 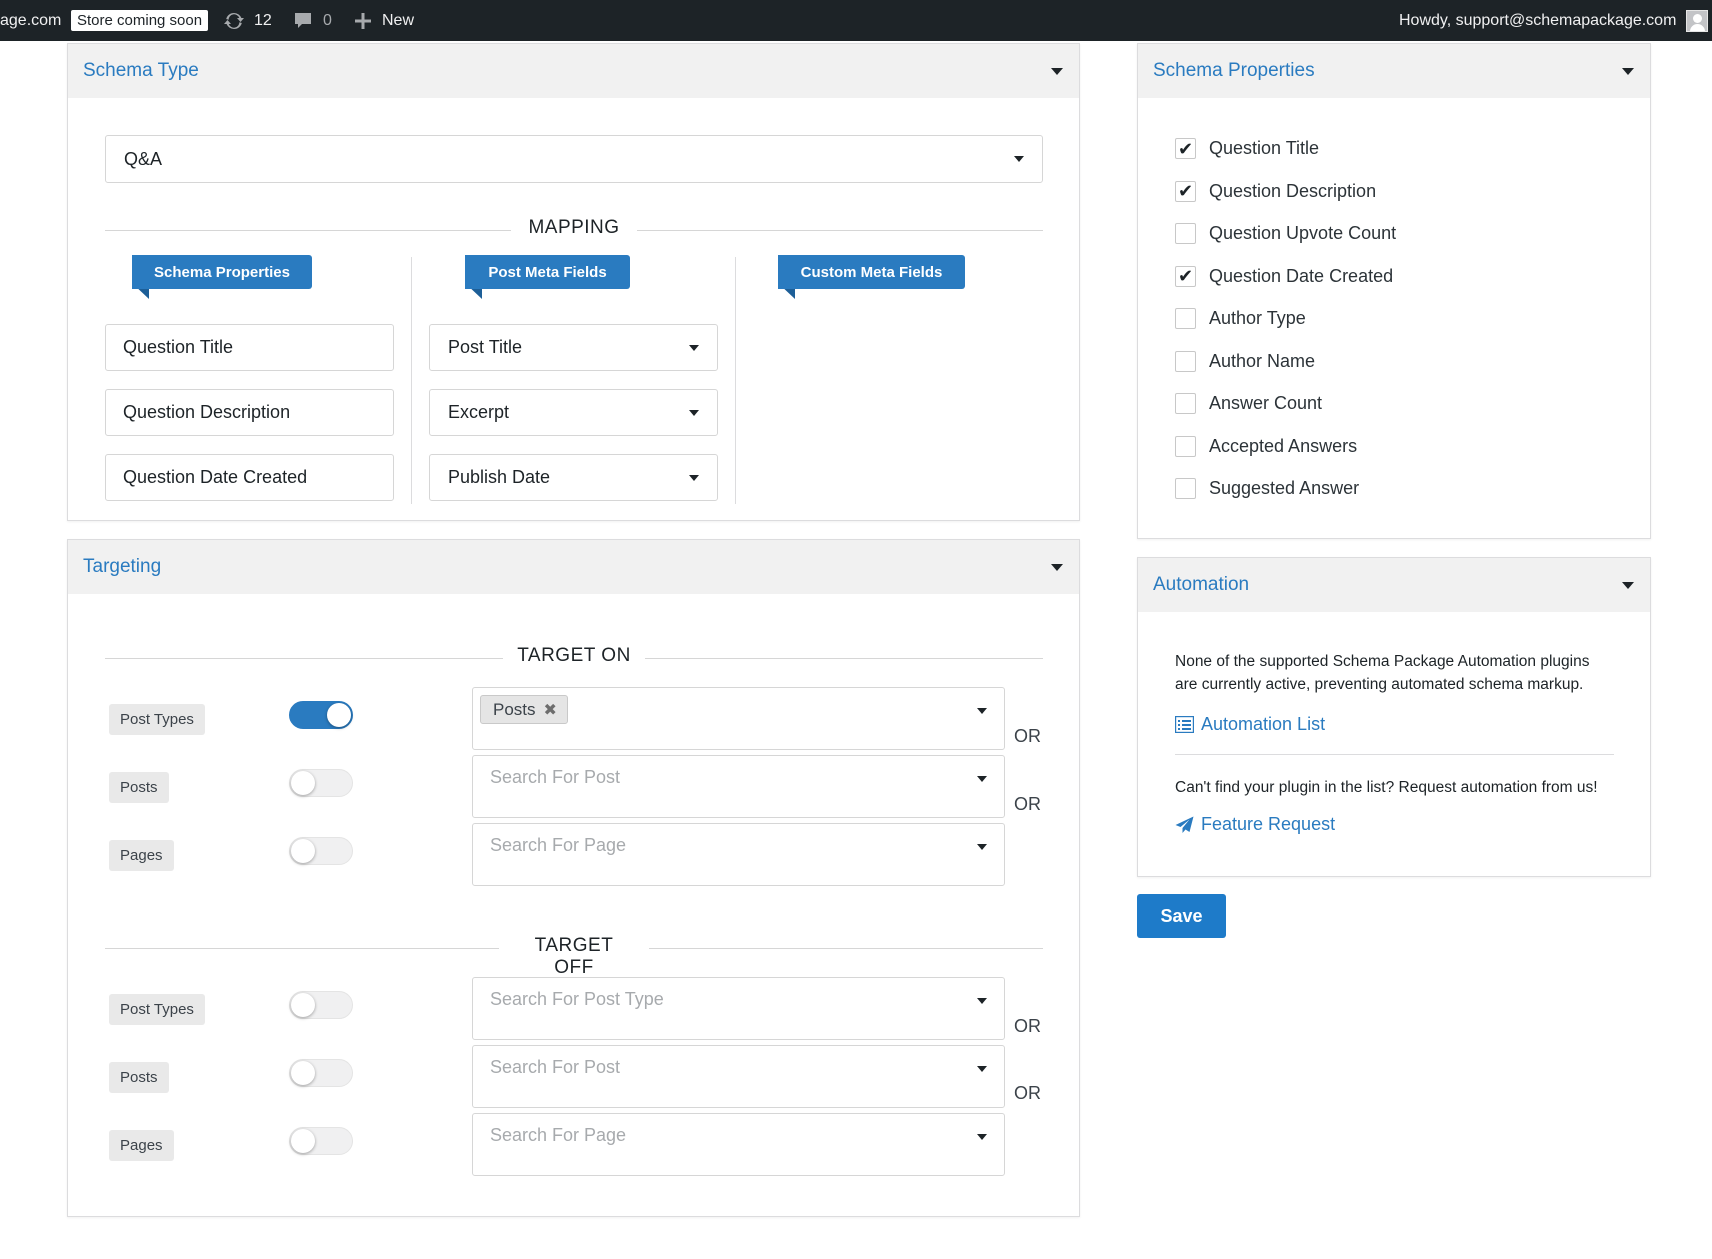 What do you see at coordinates (398, 20) in the screenshot?
I see `new-label: New` at bounding box center [398, 20].